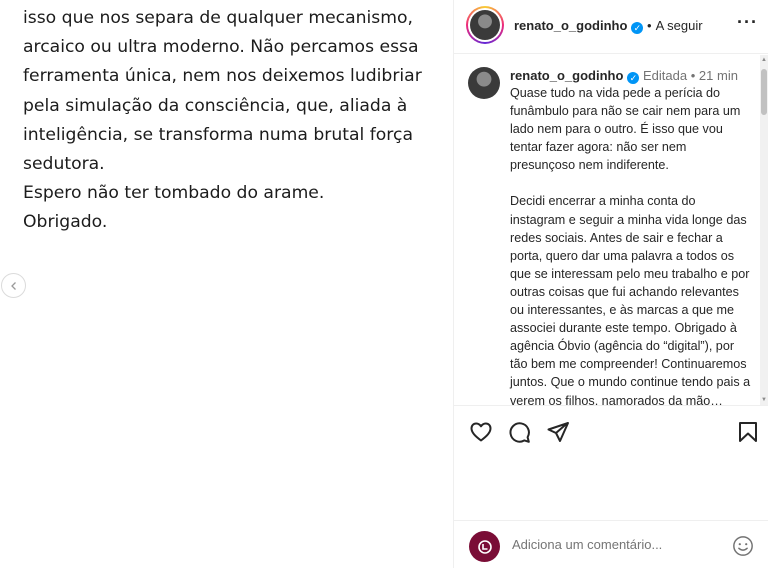 This screenshot has height=568, width=768. Describe the element at coordinates (65, 222) in the screenshot. I see `media-line: Obrigado.` at that location.